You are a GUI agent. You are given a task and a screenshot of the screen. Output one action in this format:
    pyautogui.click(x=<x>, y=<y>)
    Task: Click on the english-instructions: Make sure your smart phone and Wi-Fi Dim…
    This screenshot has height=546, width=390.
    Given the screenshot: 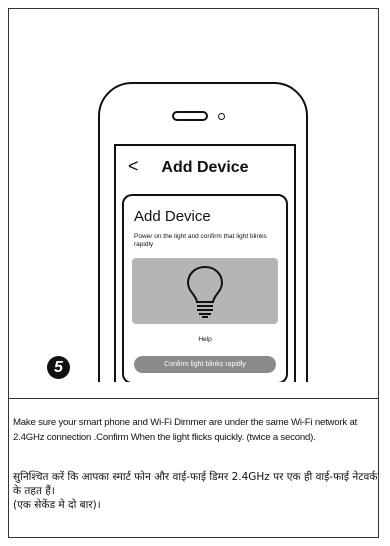 What is the action you would take?
    pyautogui.click(x=185, y=430)
    